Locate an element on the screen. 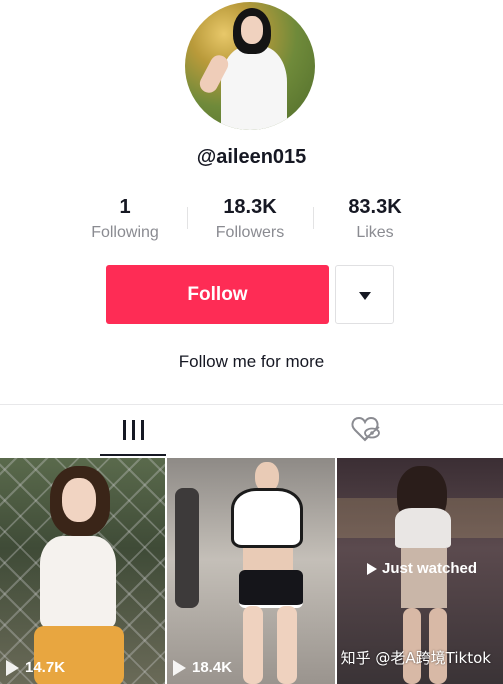 The image size is (503, 684). stat-following: 1 Following is located at coordinates (125, 219).